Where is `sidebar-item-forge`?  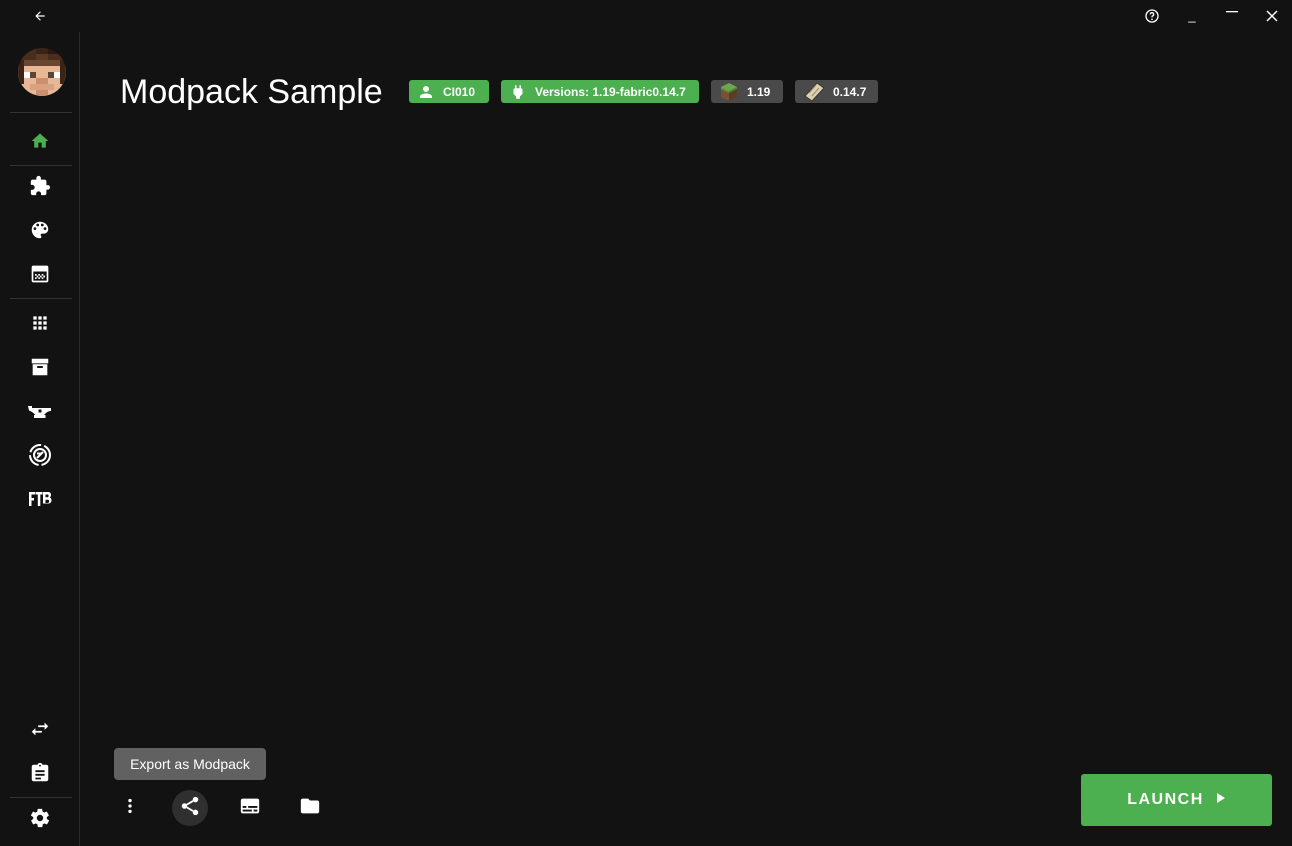 sidebar-item-forge is located at coordinates (40, 411).